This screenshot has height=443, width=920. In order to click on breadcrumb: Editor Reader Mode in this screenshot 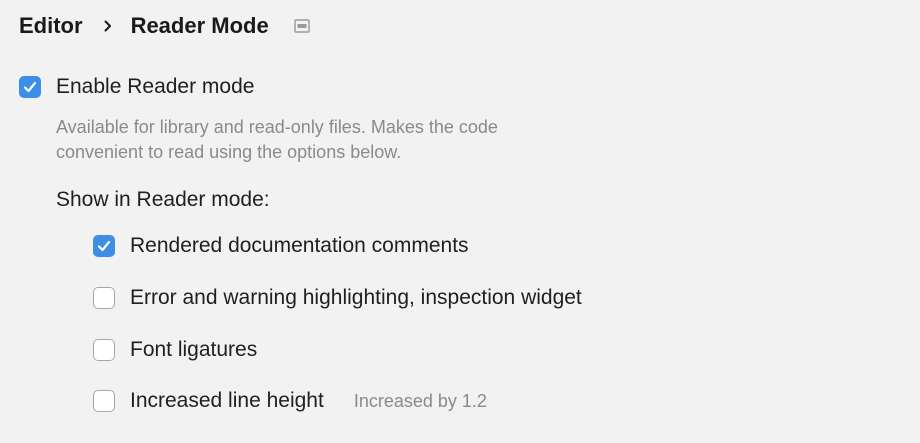, I will do `click(164, 26)`.